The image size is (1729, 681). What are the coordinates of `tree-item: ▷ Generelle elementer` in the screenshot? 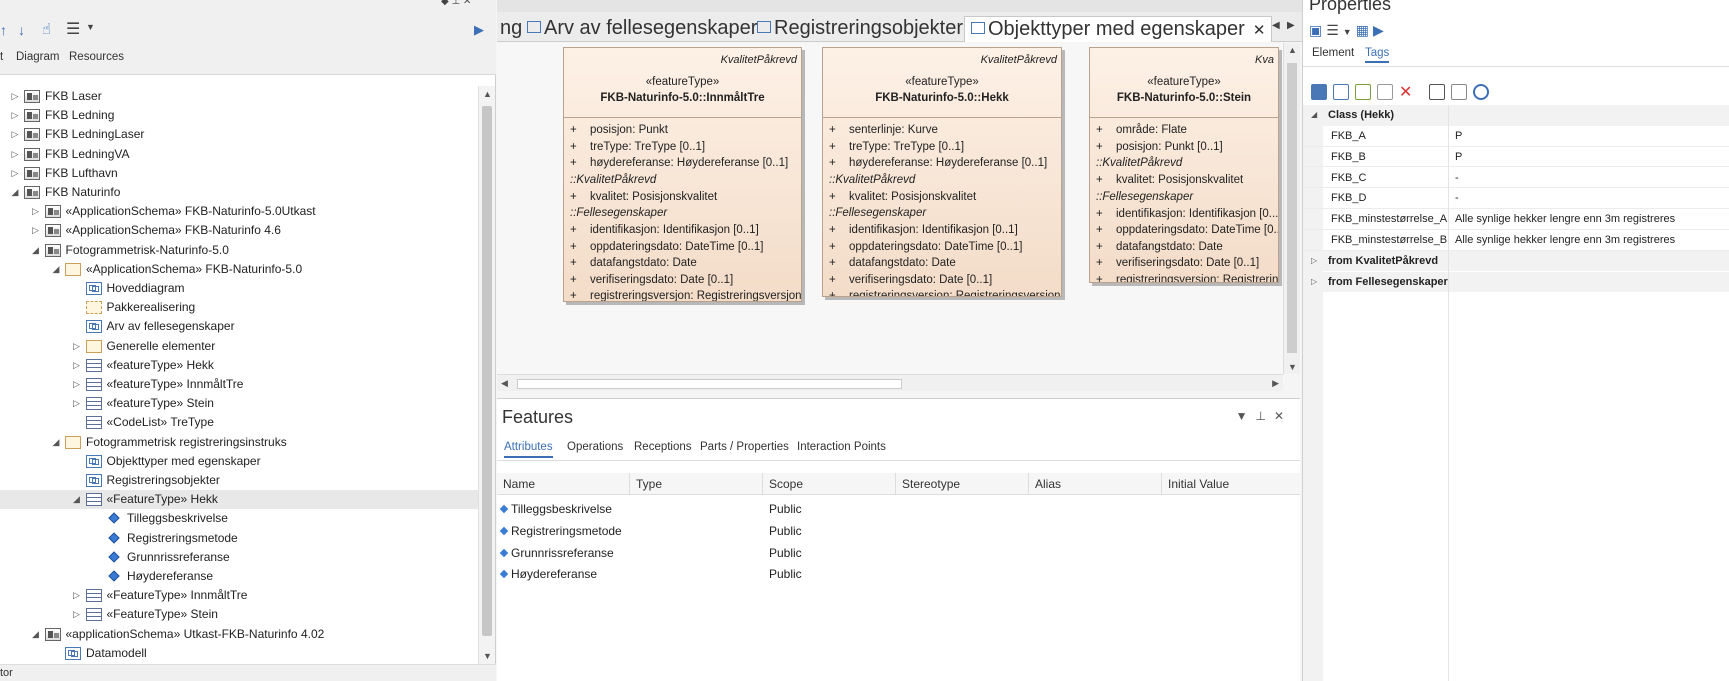 It's located at (239, 346).